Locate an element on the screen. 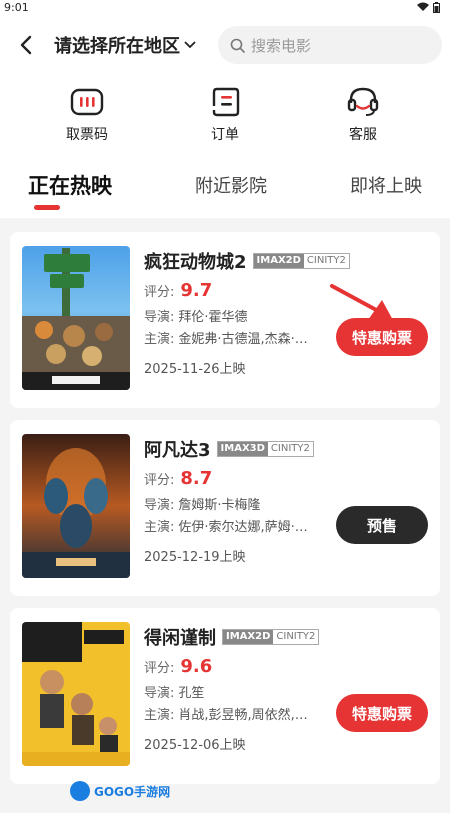 This screenshot has height=813, width=450. battery-icon is located at coordinates (436, 7).